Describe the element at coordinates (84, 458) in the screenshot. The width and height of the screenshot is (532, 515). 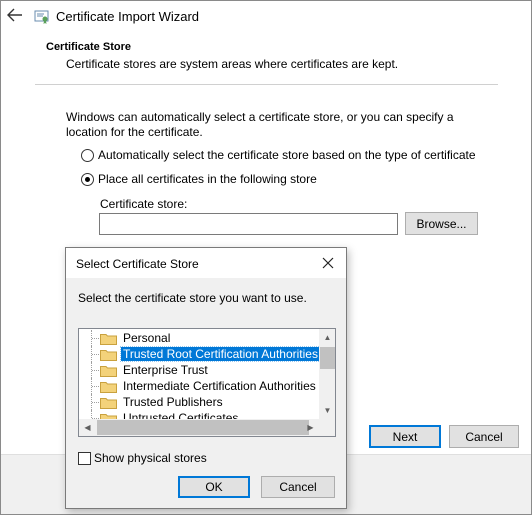
I see `checkbox-box` at that location.